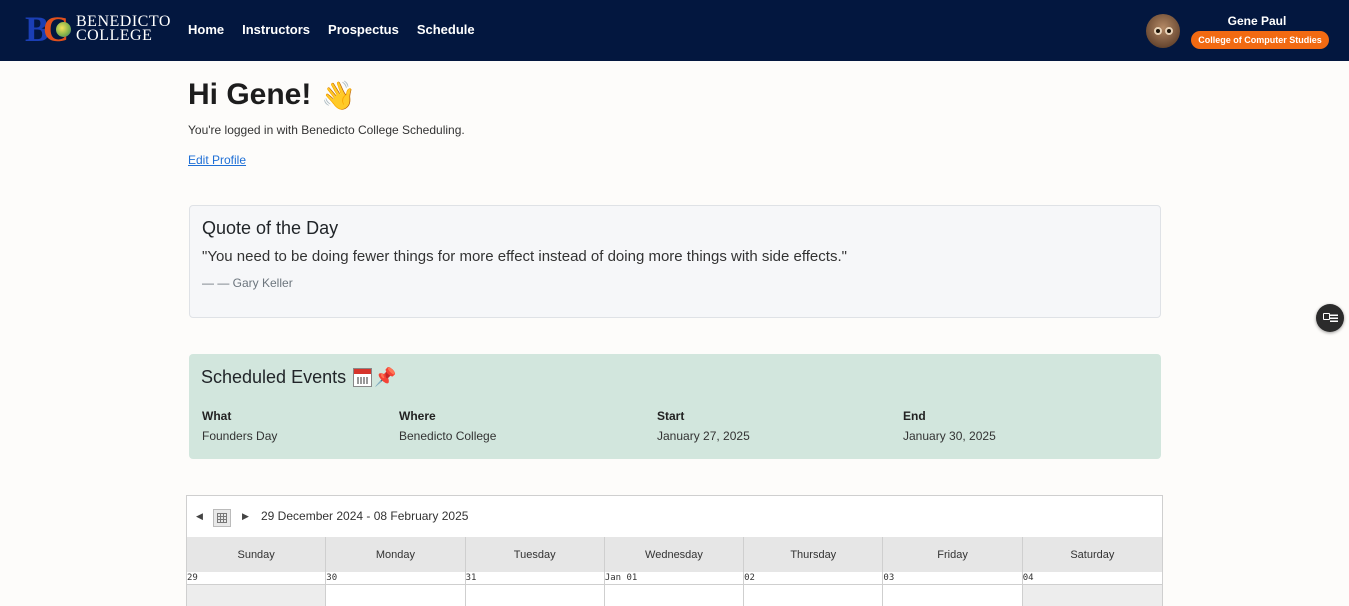  I want to click on date-picker-icon, so click(222, 518).